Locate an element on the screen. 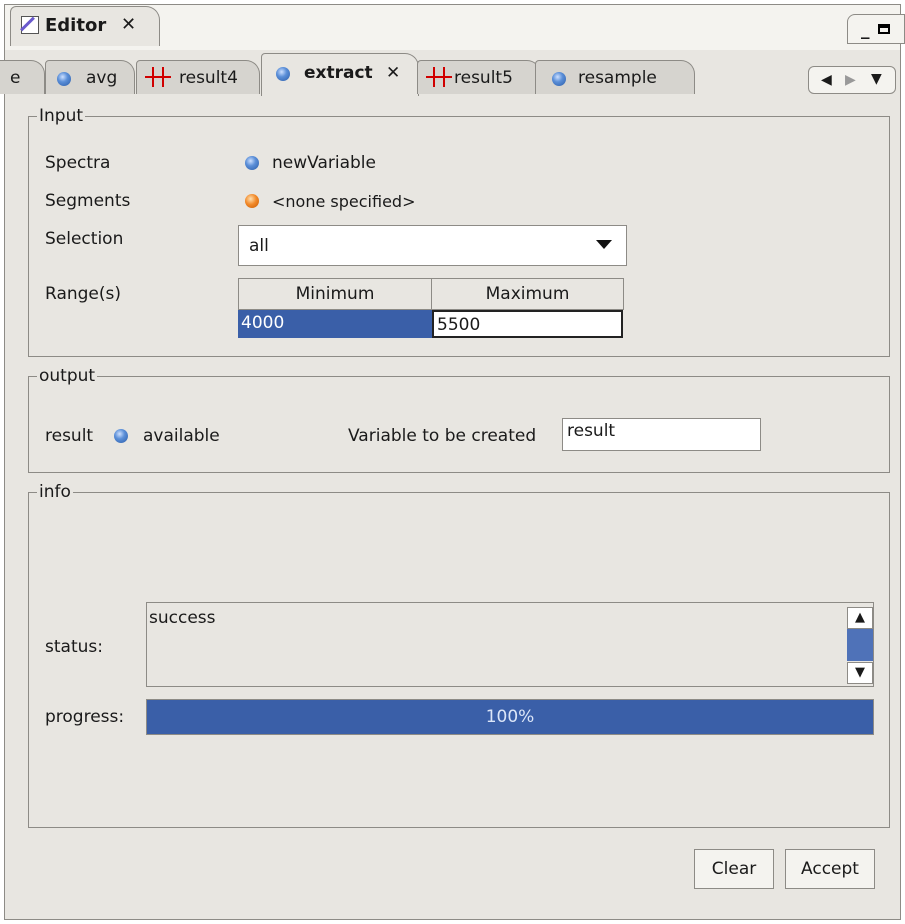  editor-title: Editor is located at coordinates (76, 25).